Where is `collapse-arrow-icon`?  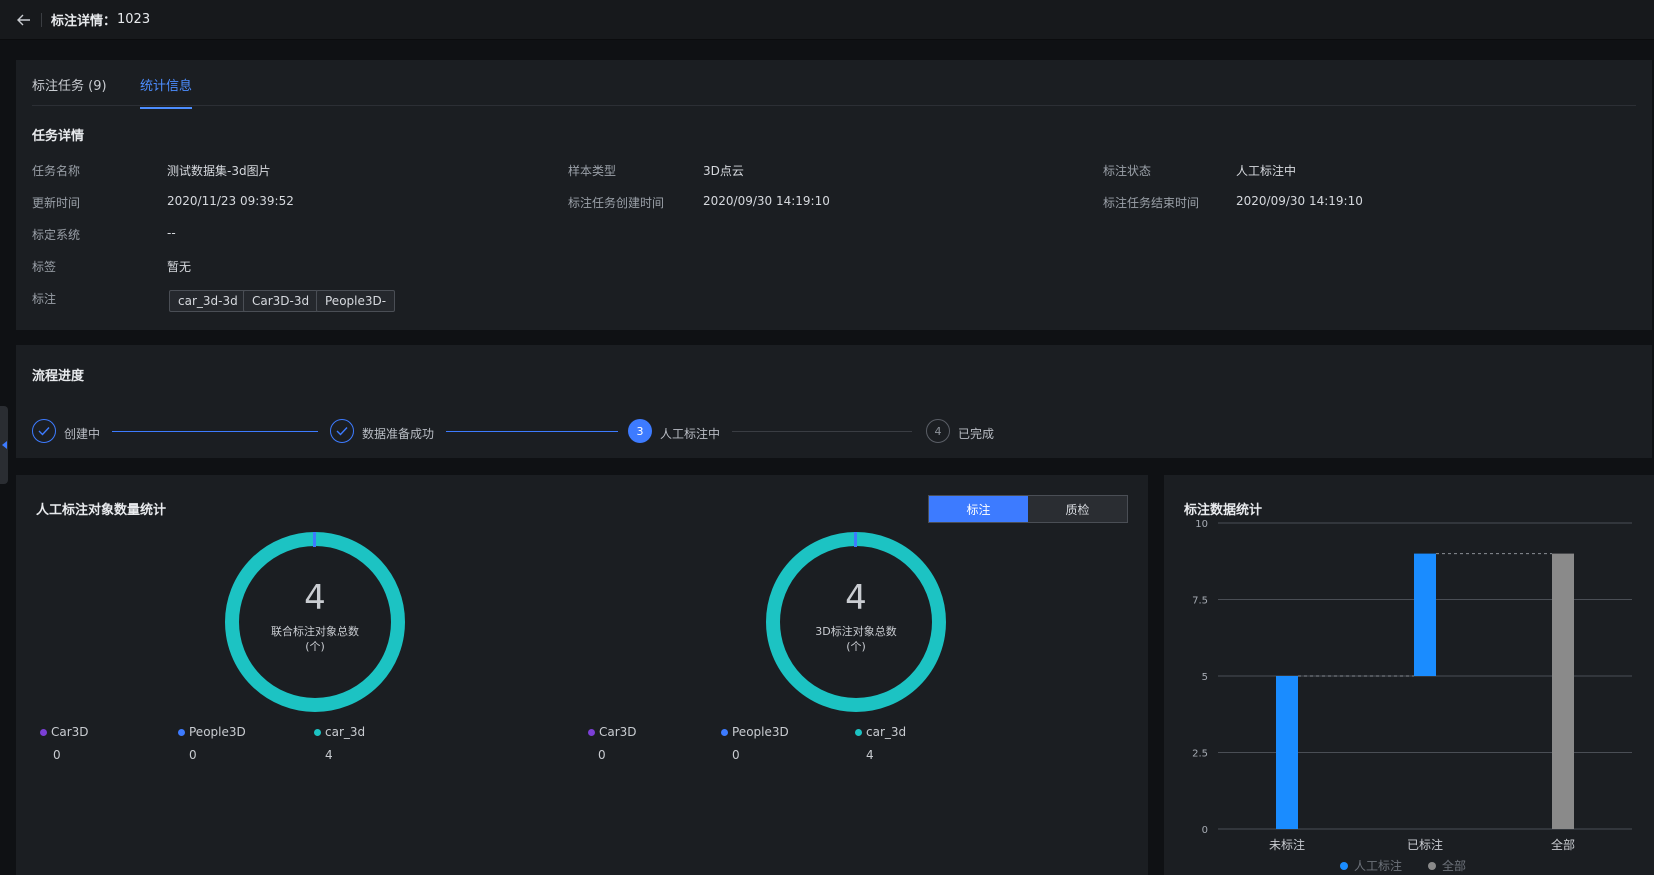 collapse-arrow-icon is located at coordinates (4, 445).